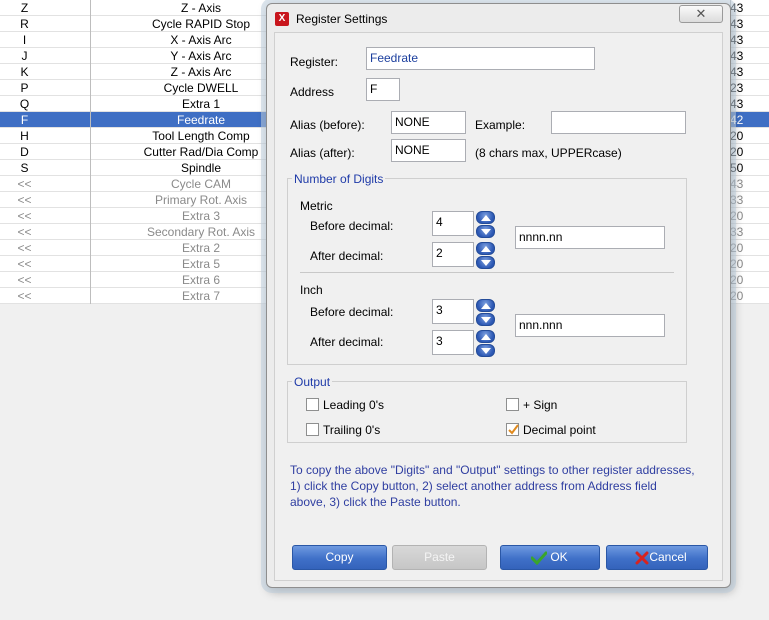  What do you see at coordinates (498, 18) in the screenshot?
I see `dialog-titlebar: X Register Settings ✕` at bounding box center [498, 18].